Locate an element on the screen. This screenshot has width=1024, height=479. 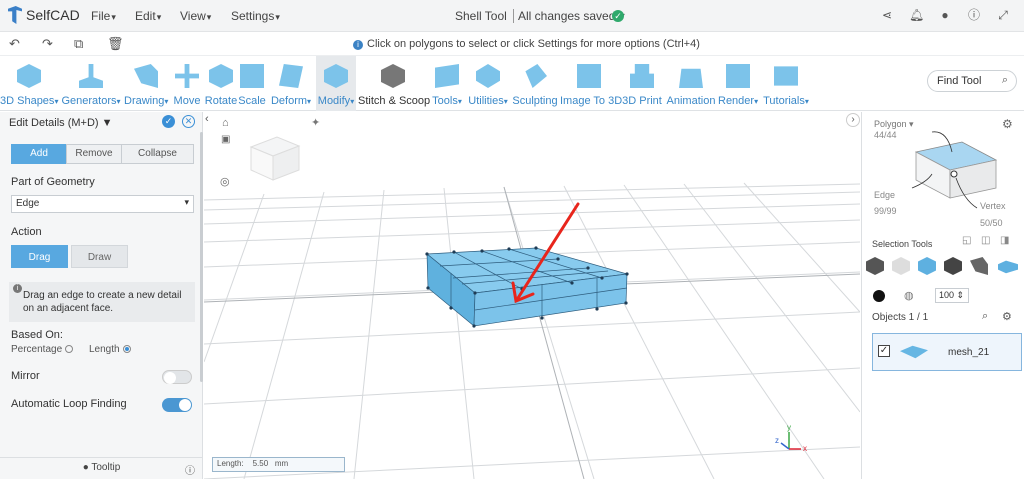
panel-title: Edit Details (M+D) ▼ is located at coordinates (61, 123).